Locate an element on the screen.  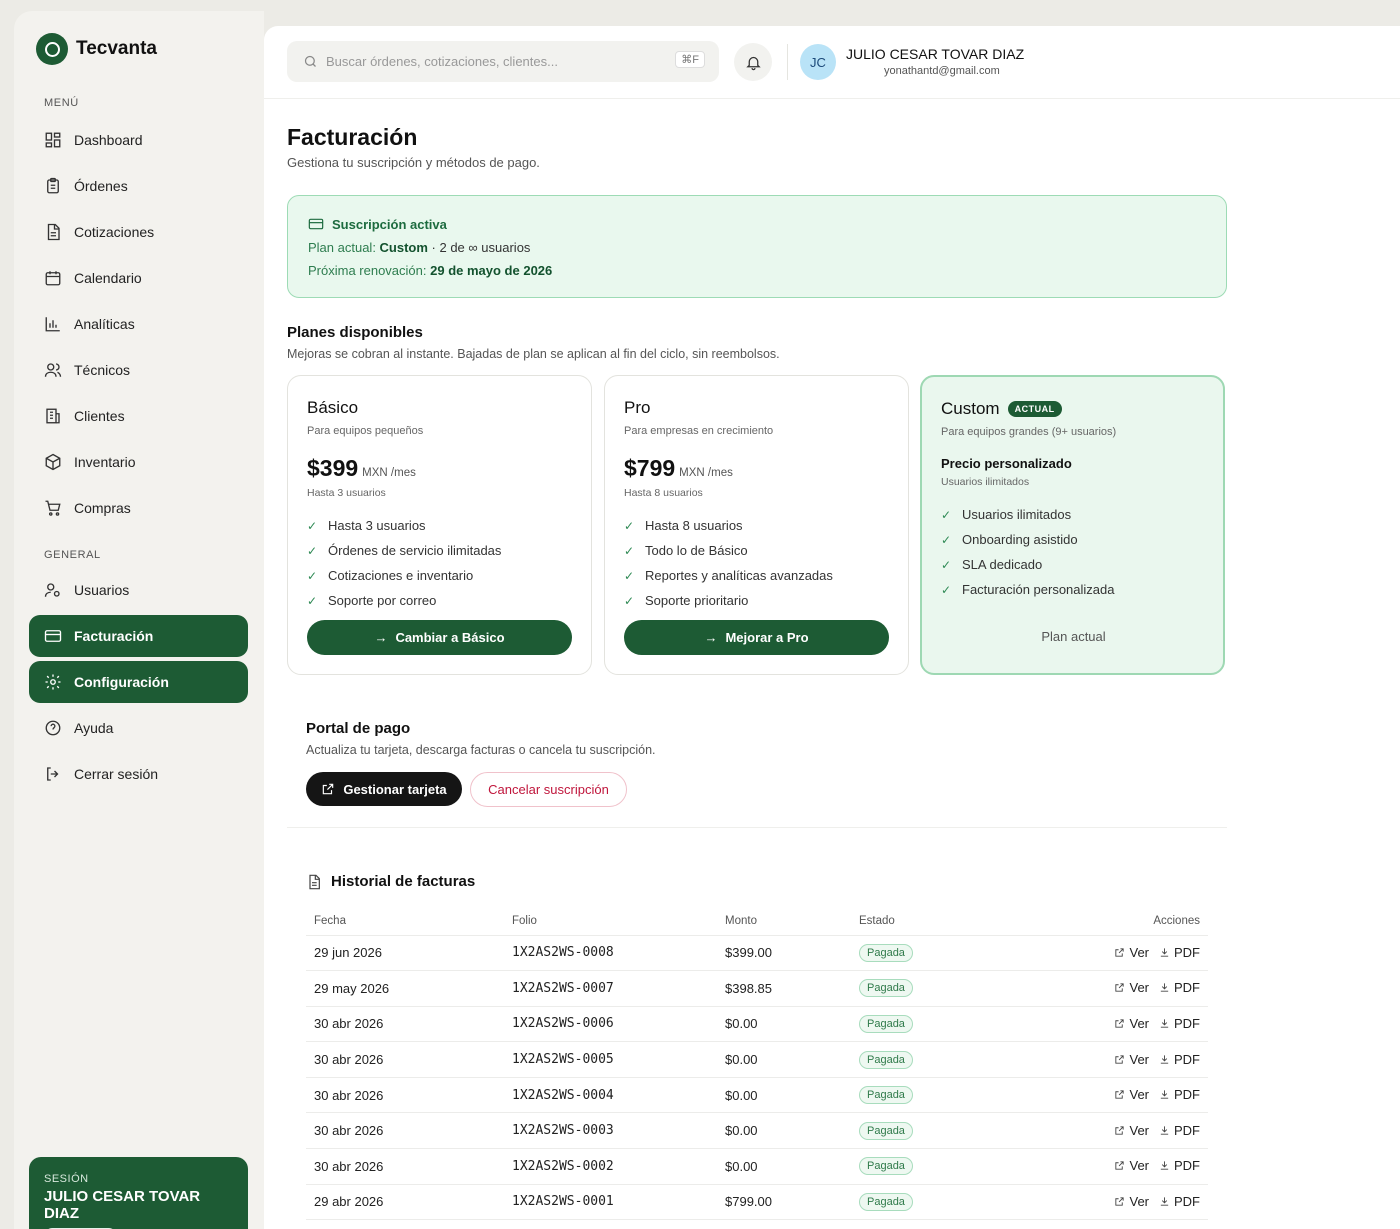
credit-card-icon is located at coordinates (316, 224).